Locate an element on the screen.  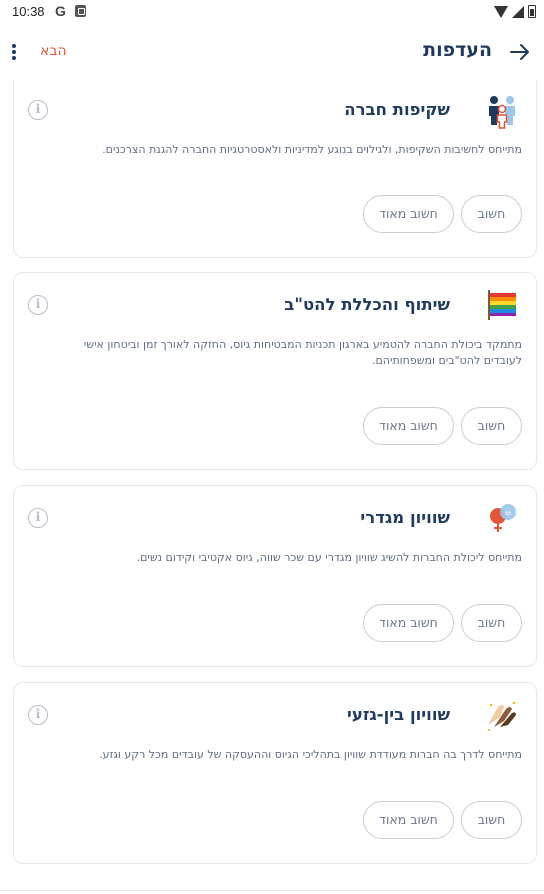
back-arrow-icon is located at coordinates (520, 52).